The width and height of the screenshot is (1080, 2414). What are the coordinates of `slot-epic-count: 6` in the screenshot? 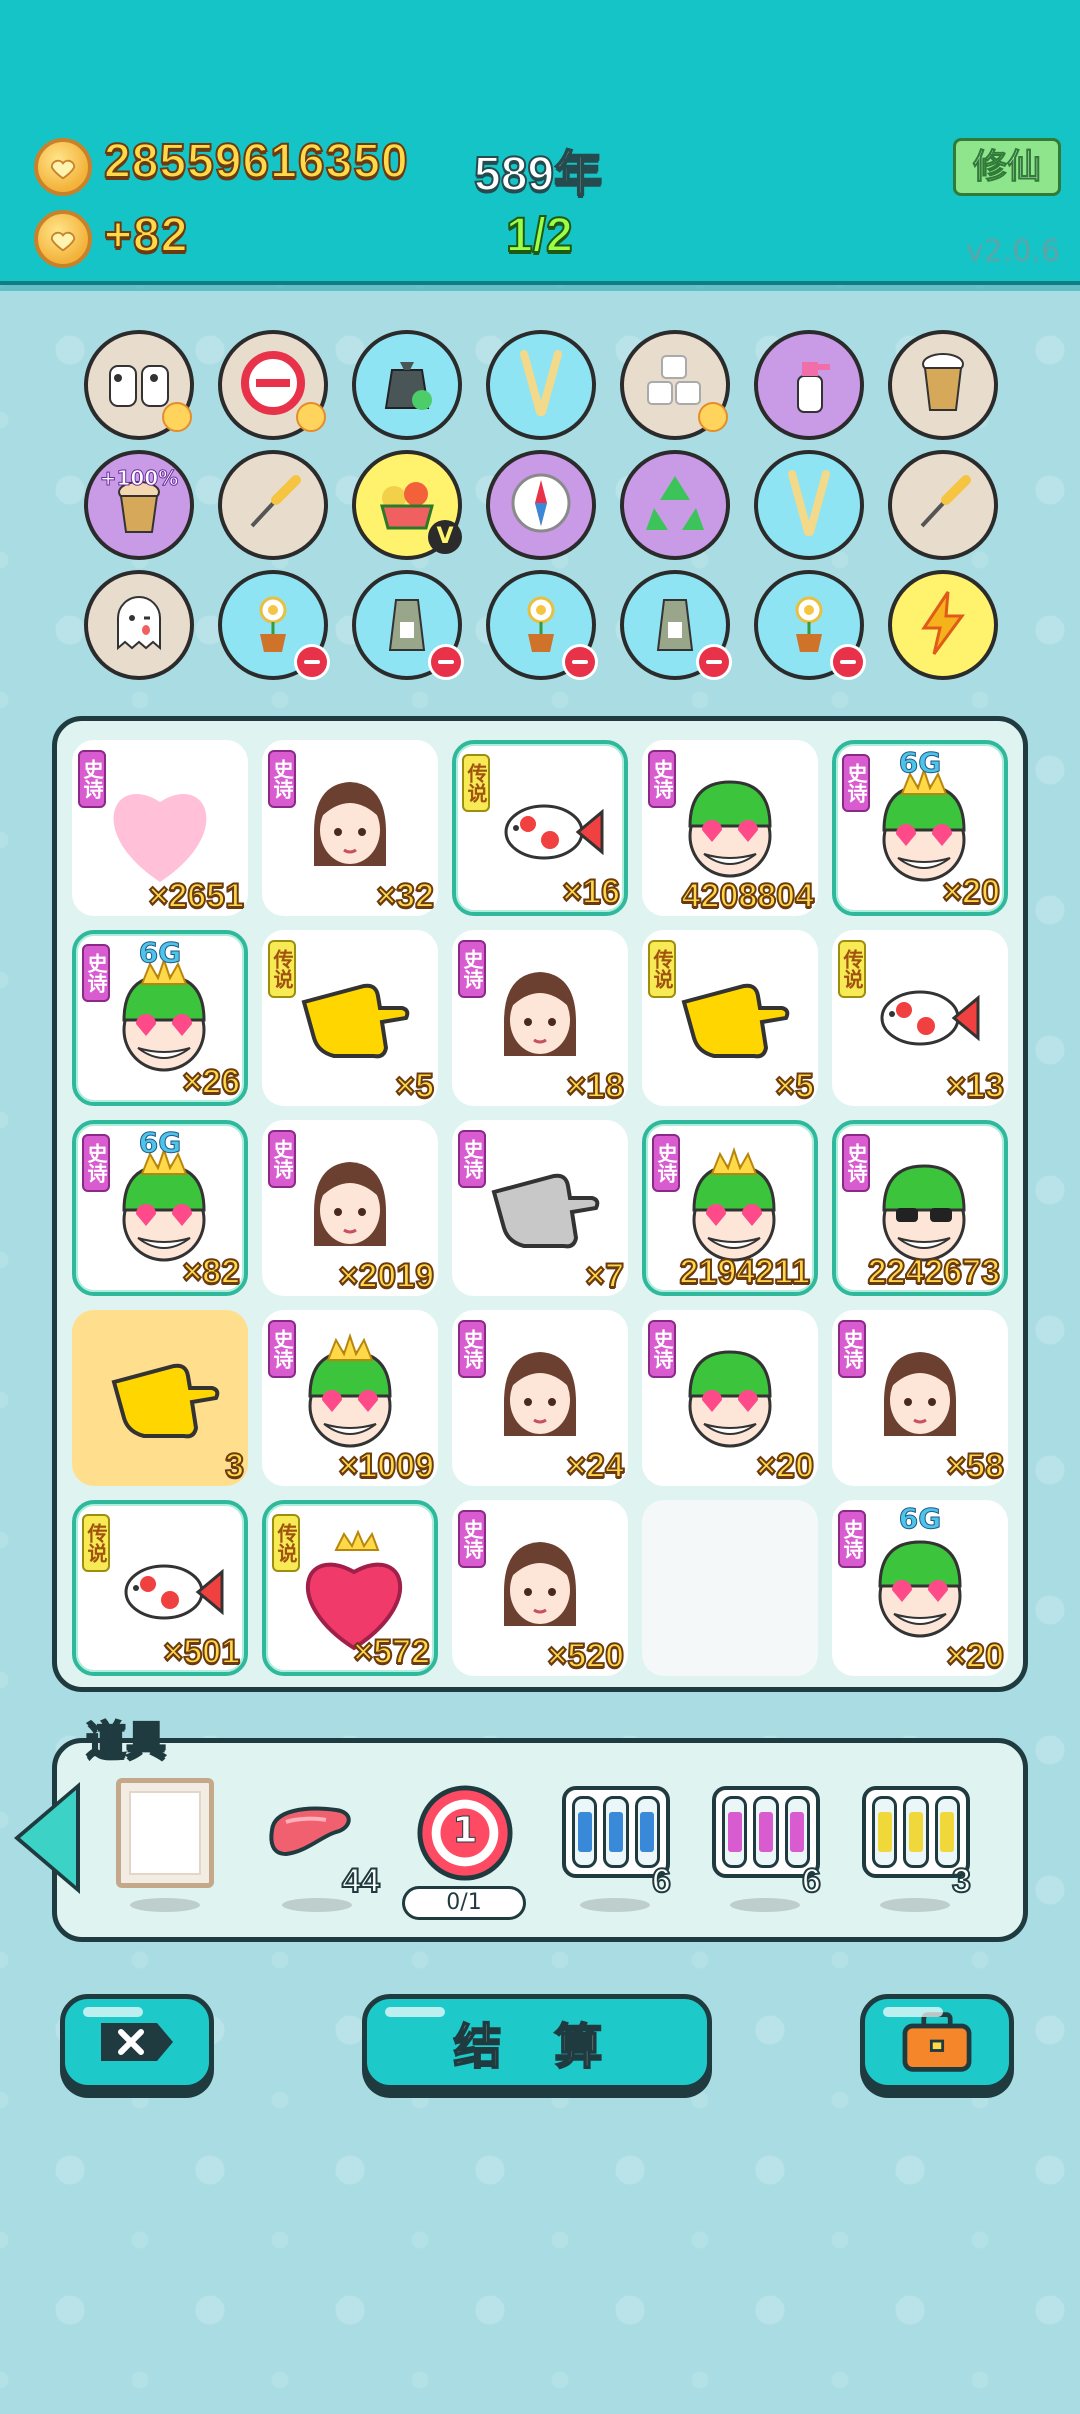 It's located at (811, 1881).